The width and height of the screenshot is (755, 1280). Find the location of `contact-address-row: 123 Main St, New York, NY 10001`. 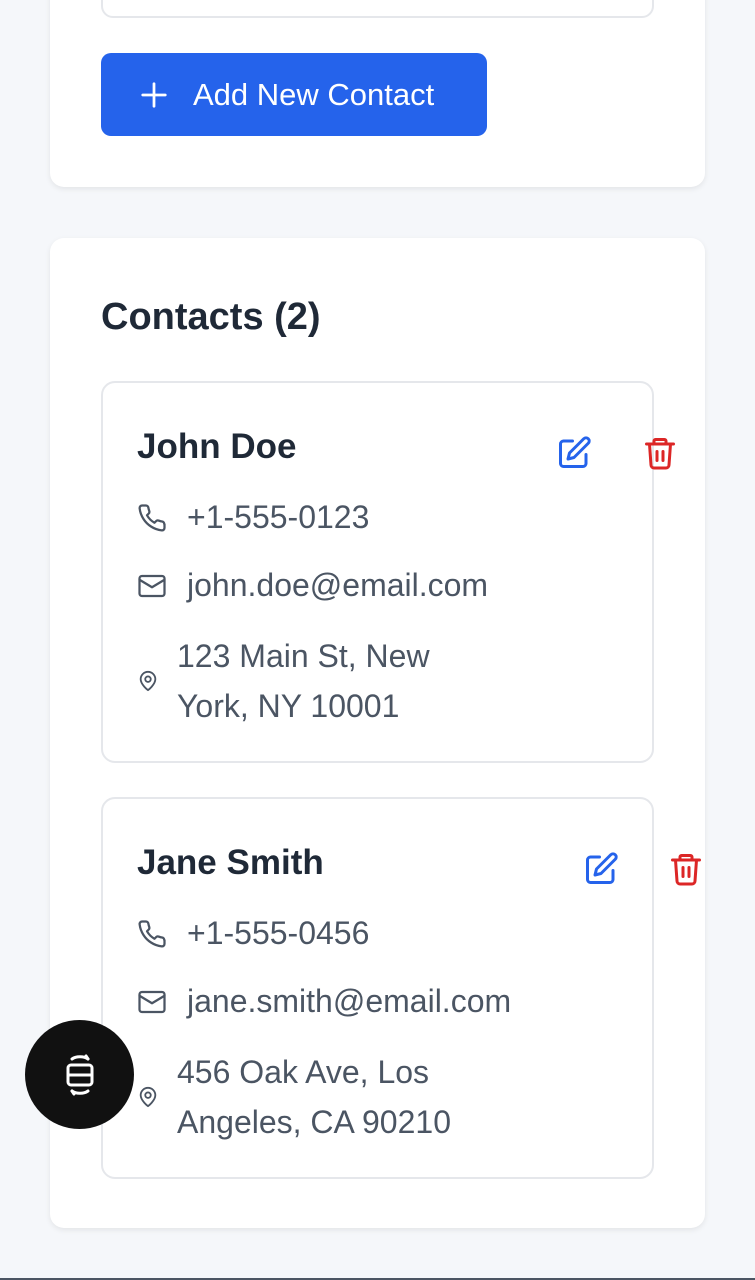

contact-address-row: 123 Main St, New York, NY 10001 is located at coordinates (307, 681).